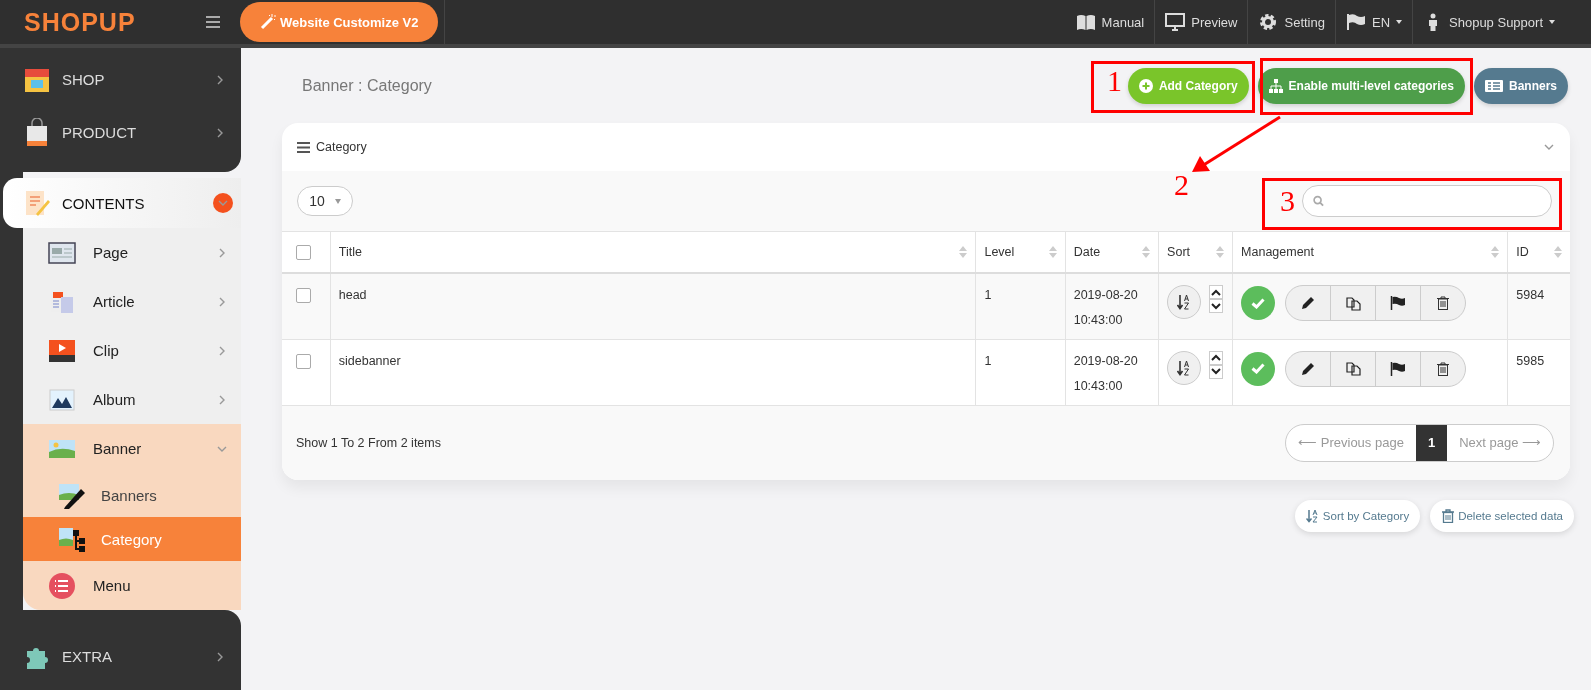 This screenshot has width=1591, height=690. I want to click on submenu-item: Article, so click(132, 301).